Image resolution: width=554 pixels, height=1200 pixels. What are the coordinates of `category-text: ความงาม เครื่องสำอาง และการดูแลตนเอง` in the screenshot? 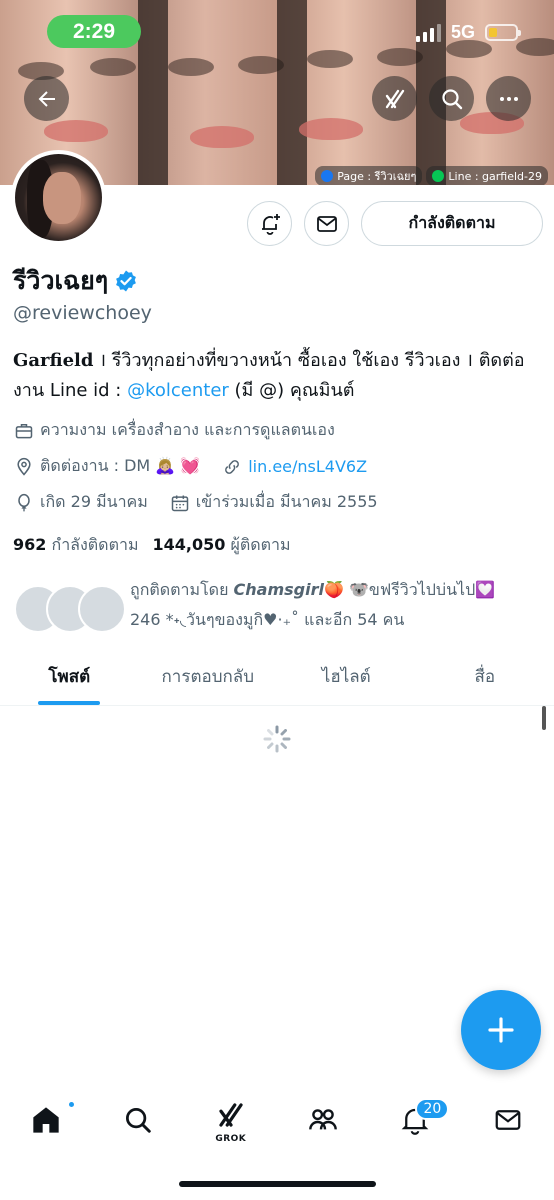 It's located at (187, 429).